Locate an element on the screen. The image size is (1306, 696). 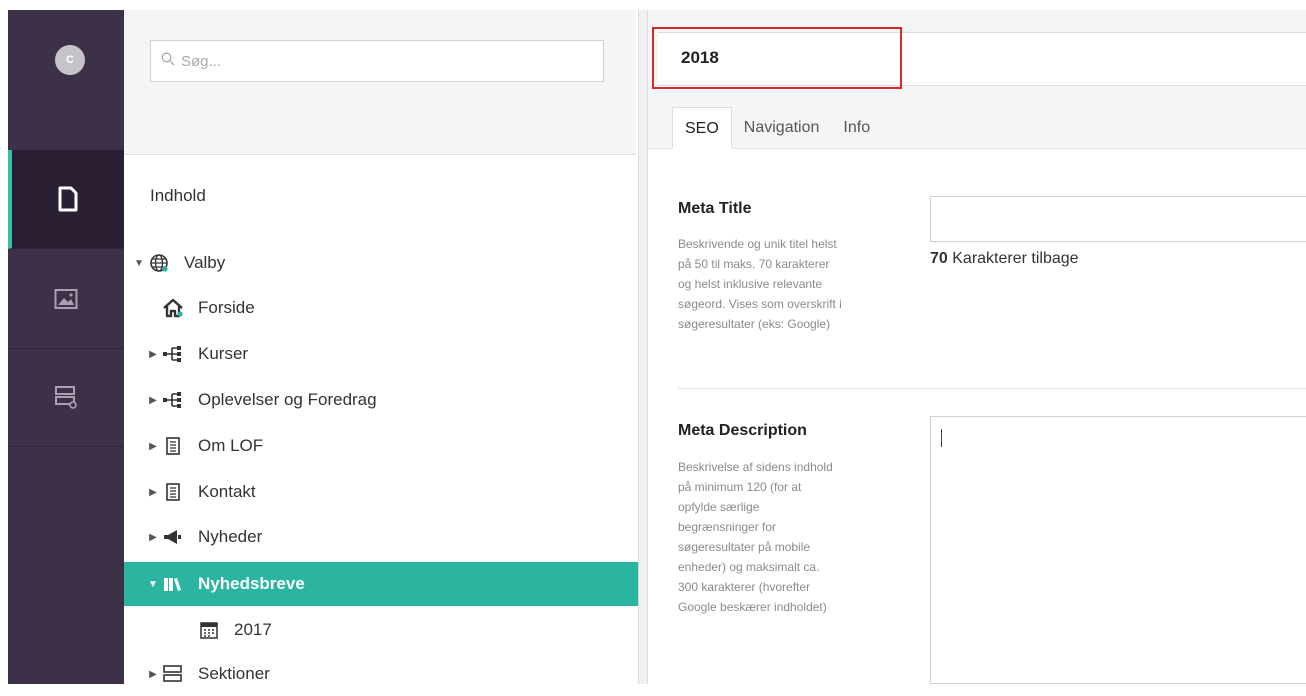
counter-number: 70 is located at coordinates (939, 258).